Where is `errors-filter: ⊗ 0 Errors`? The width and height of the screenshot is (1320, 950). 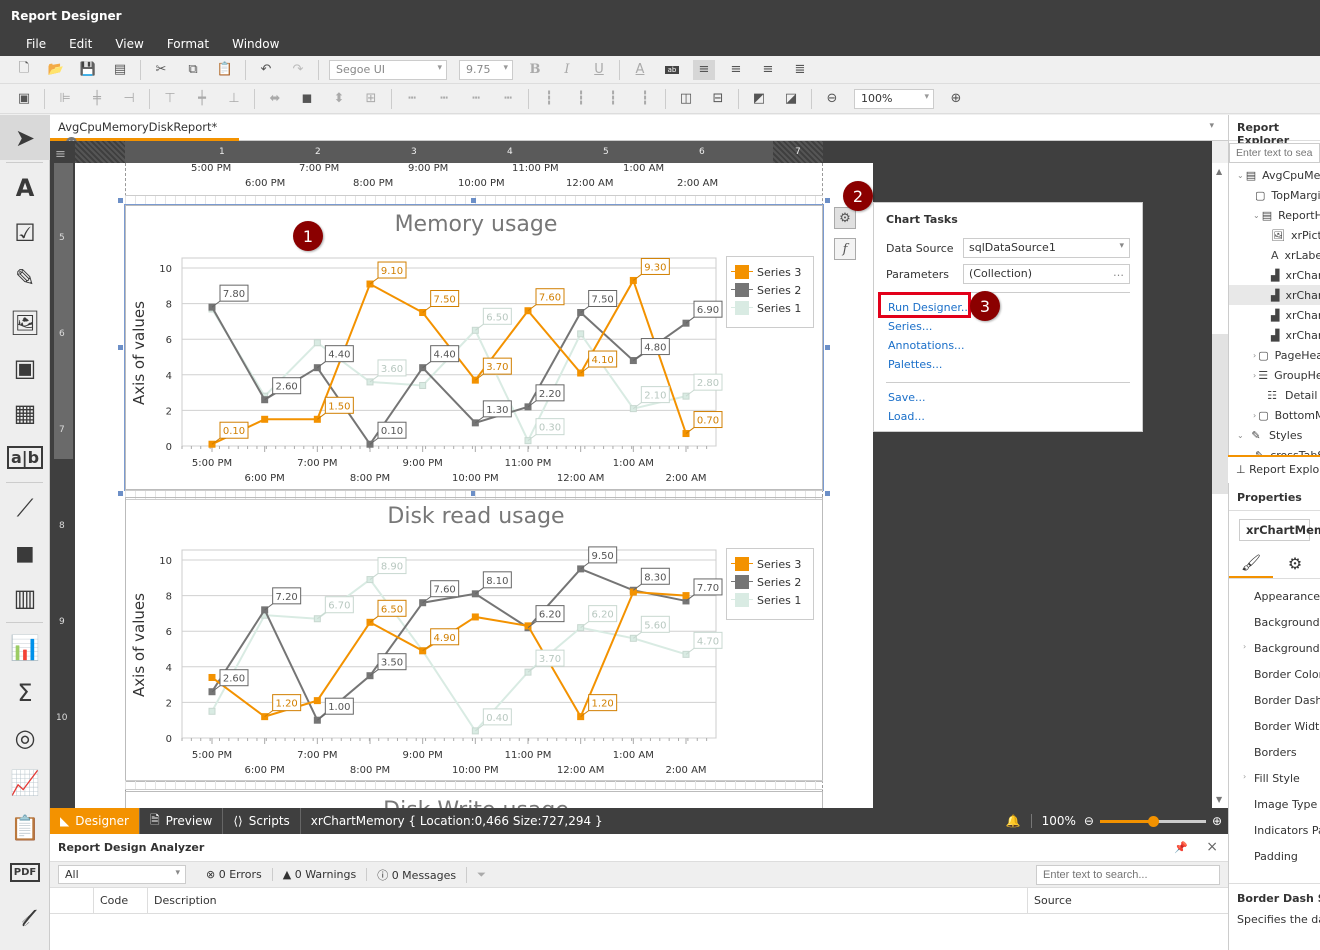
errors-filter: ⊗ 0 Errors is located at coordinates (239, 874).